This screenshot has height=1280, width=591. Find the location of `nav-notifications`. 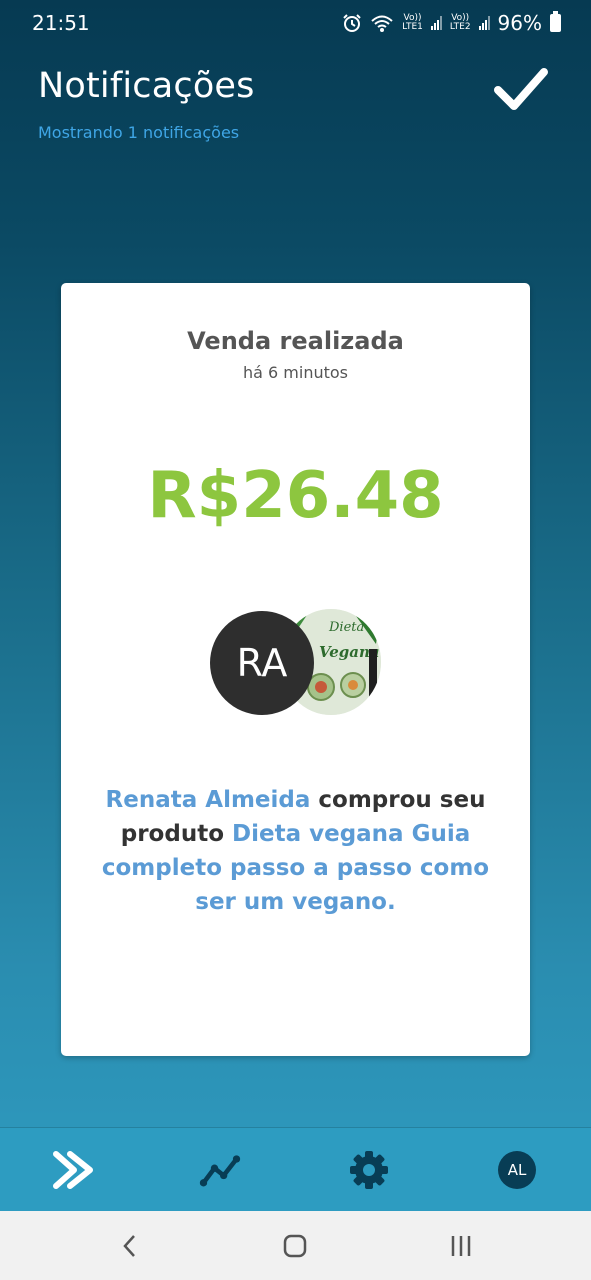

nav-notifications is located at coordinates (74, 1170).